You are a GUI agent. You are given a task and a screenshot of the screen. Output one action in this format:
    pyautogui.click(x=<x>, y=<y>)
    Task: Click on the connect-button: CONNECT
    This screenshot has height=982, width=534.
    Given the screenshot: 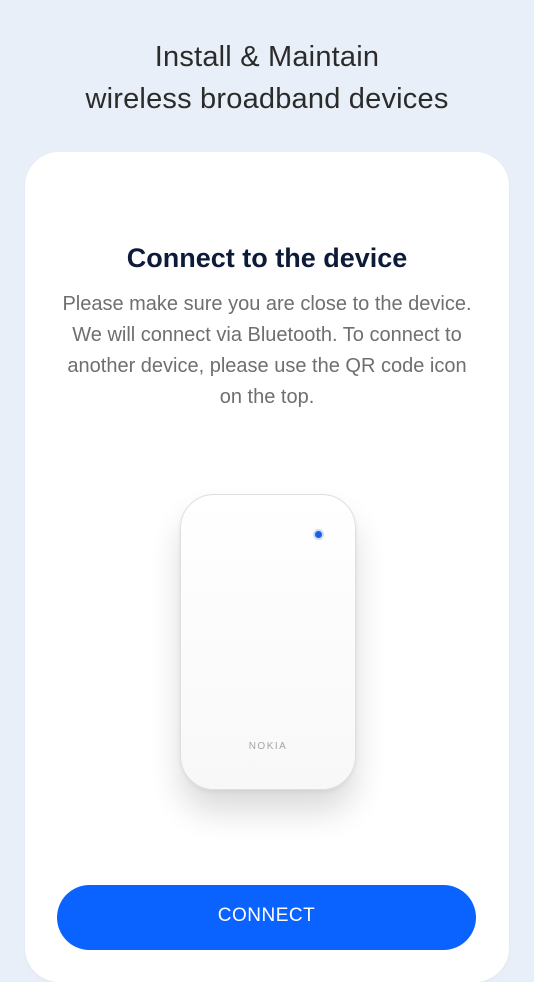 What is the action you would take?
    pyautogui.click(x=266, y=917)
    